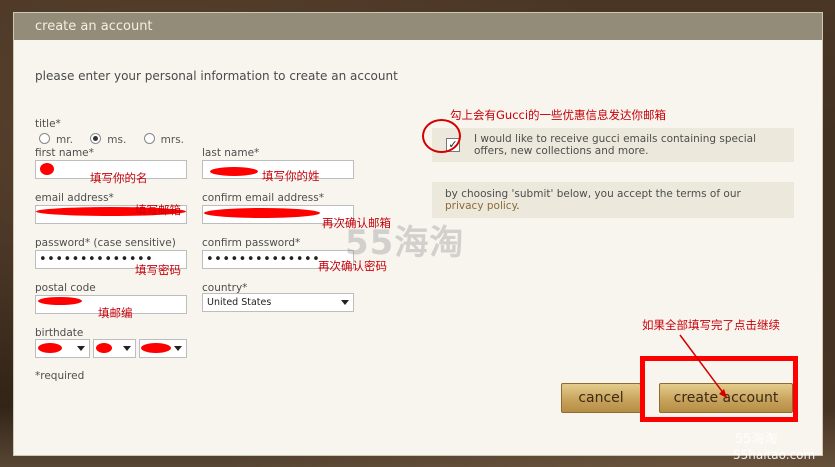 Image resolution: width=835 pixels, height=467 pixels. What do you see at coordinates (719, 389) in the screenshot?
I see `highlight-rectangle` at bounding box center [719, 389].